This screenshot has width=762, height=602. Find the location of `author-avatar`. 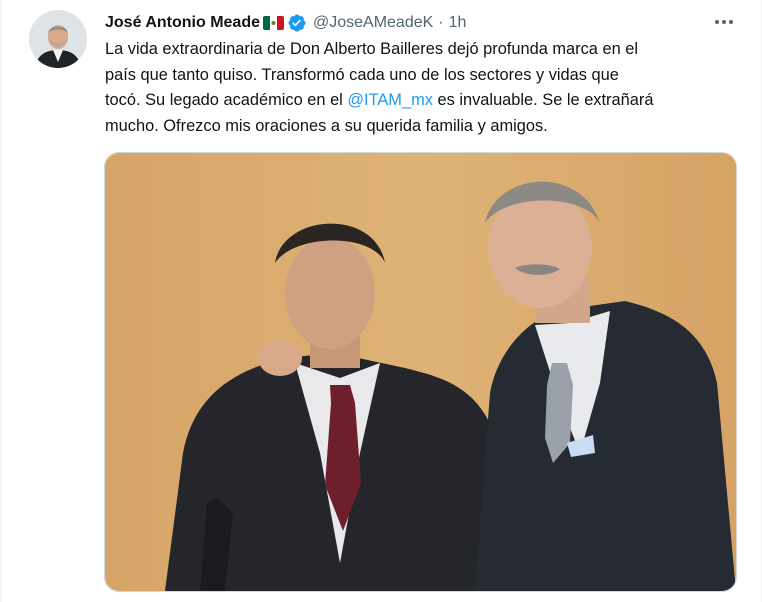

author-avatar is located at coordinates (58, 39).